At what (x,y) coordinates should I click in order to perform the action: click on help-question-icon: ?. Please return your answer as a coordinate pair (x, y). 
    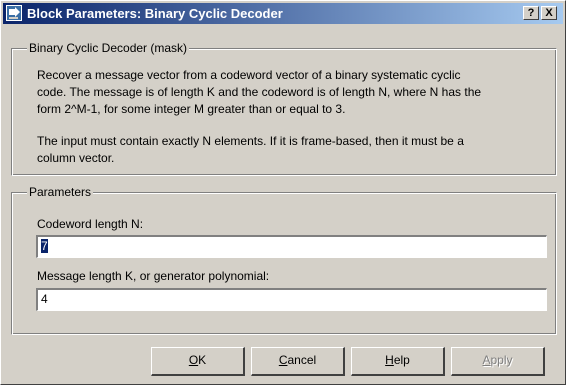
    Looking at the image, I should click on (531, 13).